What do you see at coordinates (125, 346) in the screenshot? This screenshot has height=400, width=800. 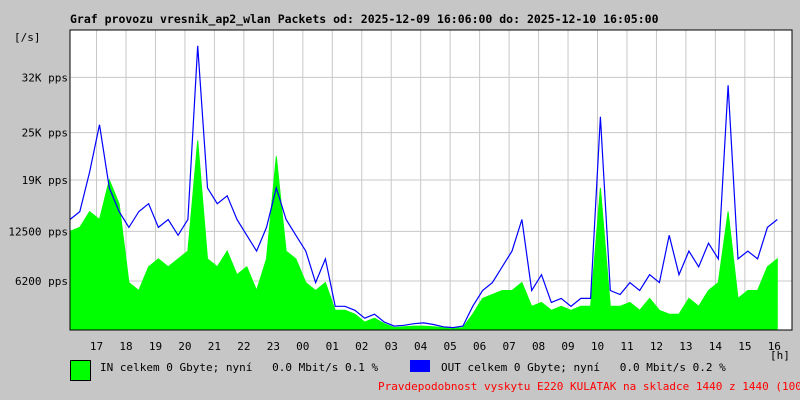 I see `x-tick-label: 18` at bounding box center [125, 346].